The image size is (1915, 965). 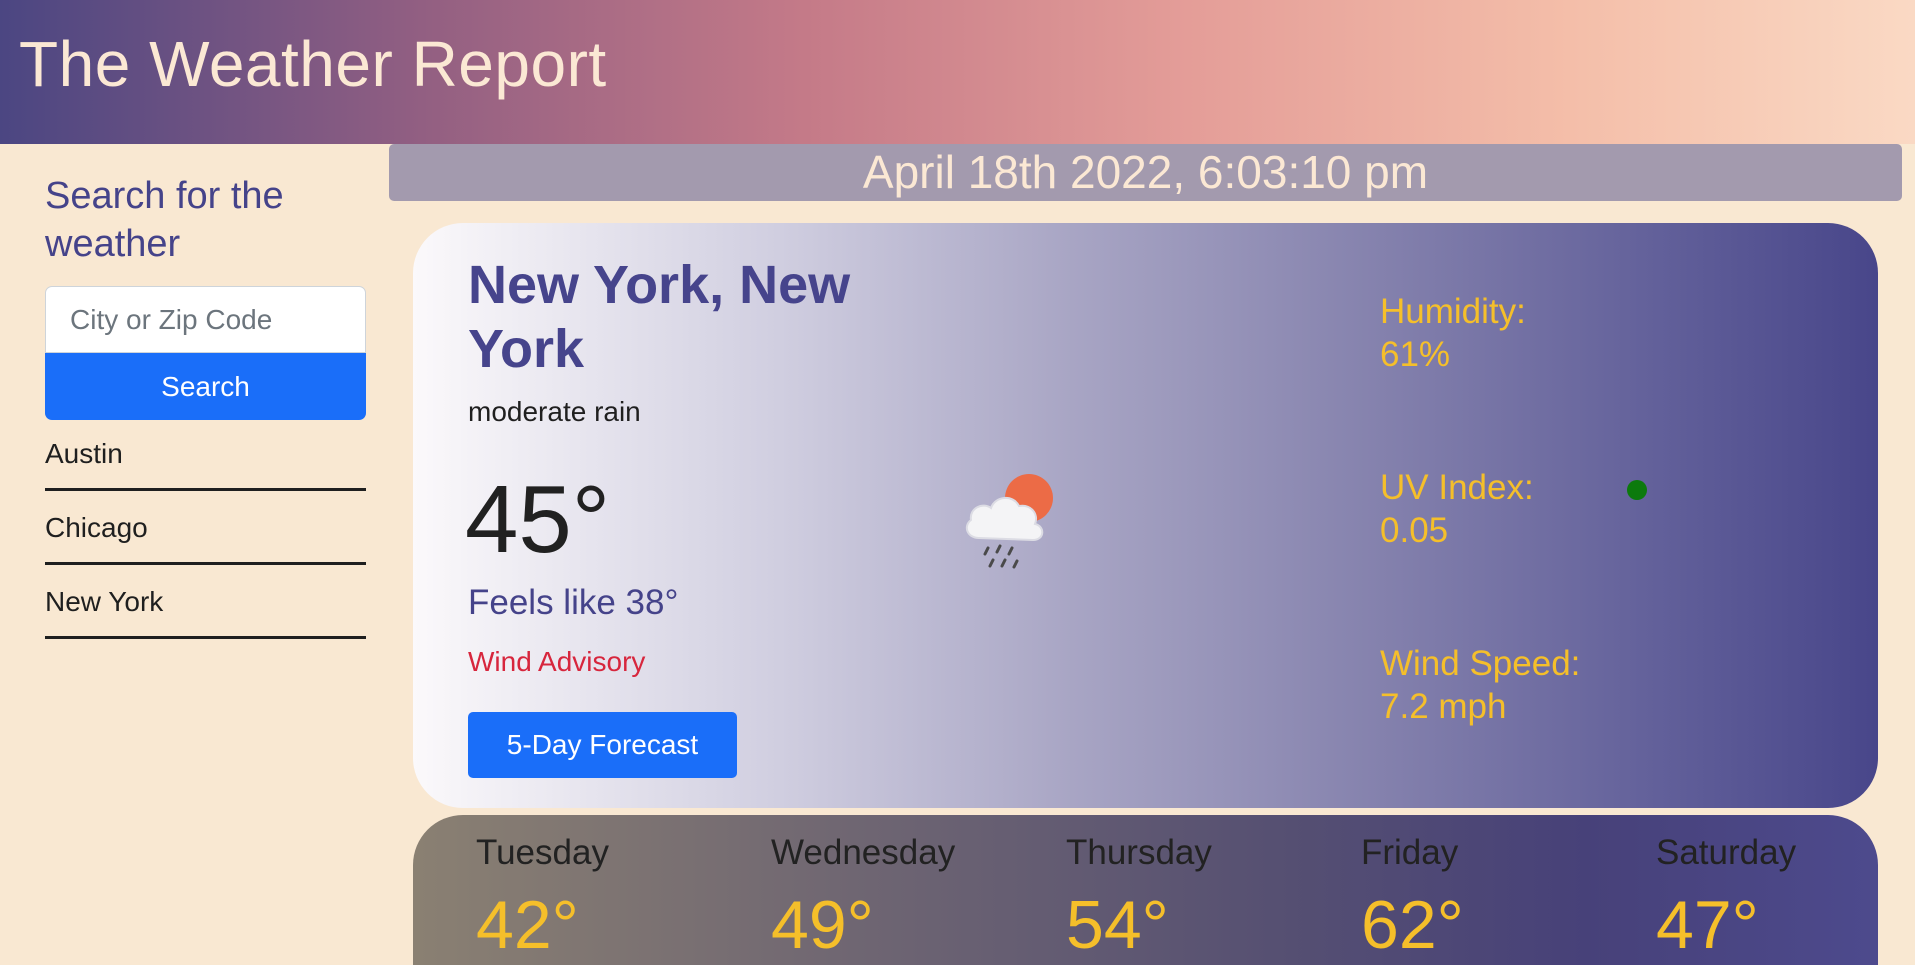 I want to click on forecast-day-temp: 42°, so click(x=527, y=925).